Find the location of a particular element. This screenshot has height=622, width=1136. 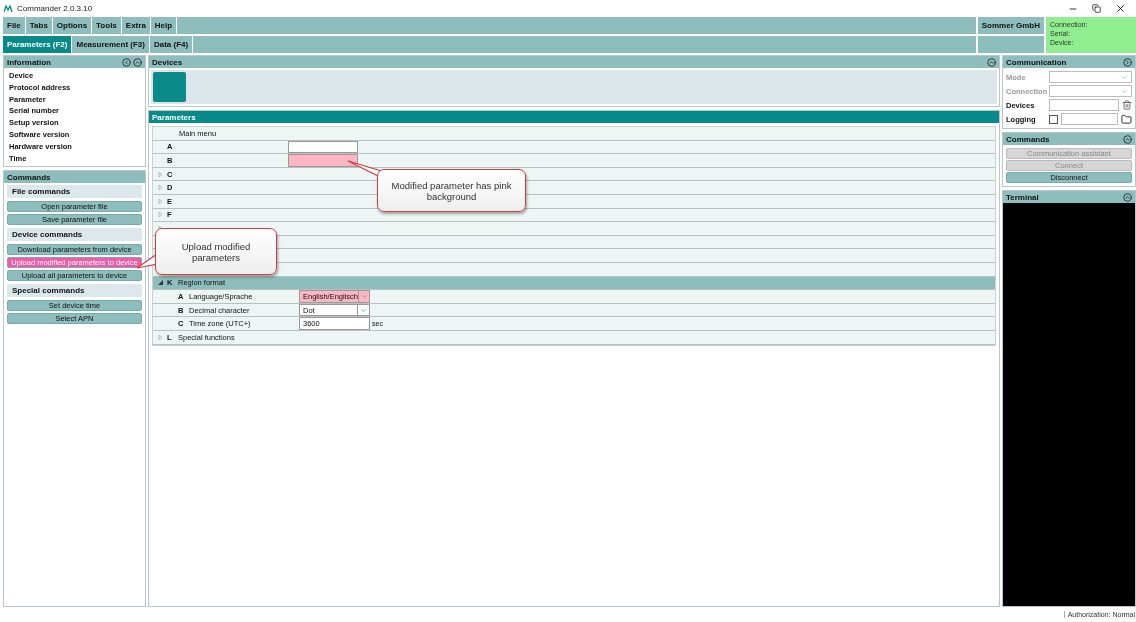

panel-title: Communication is located at coordinates (1037, 62).